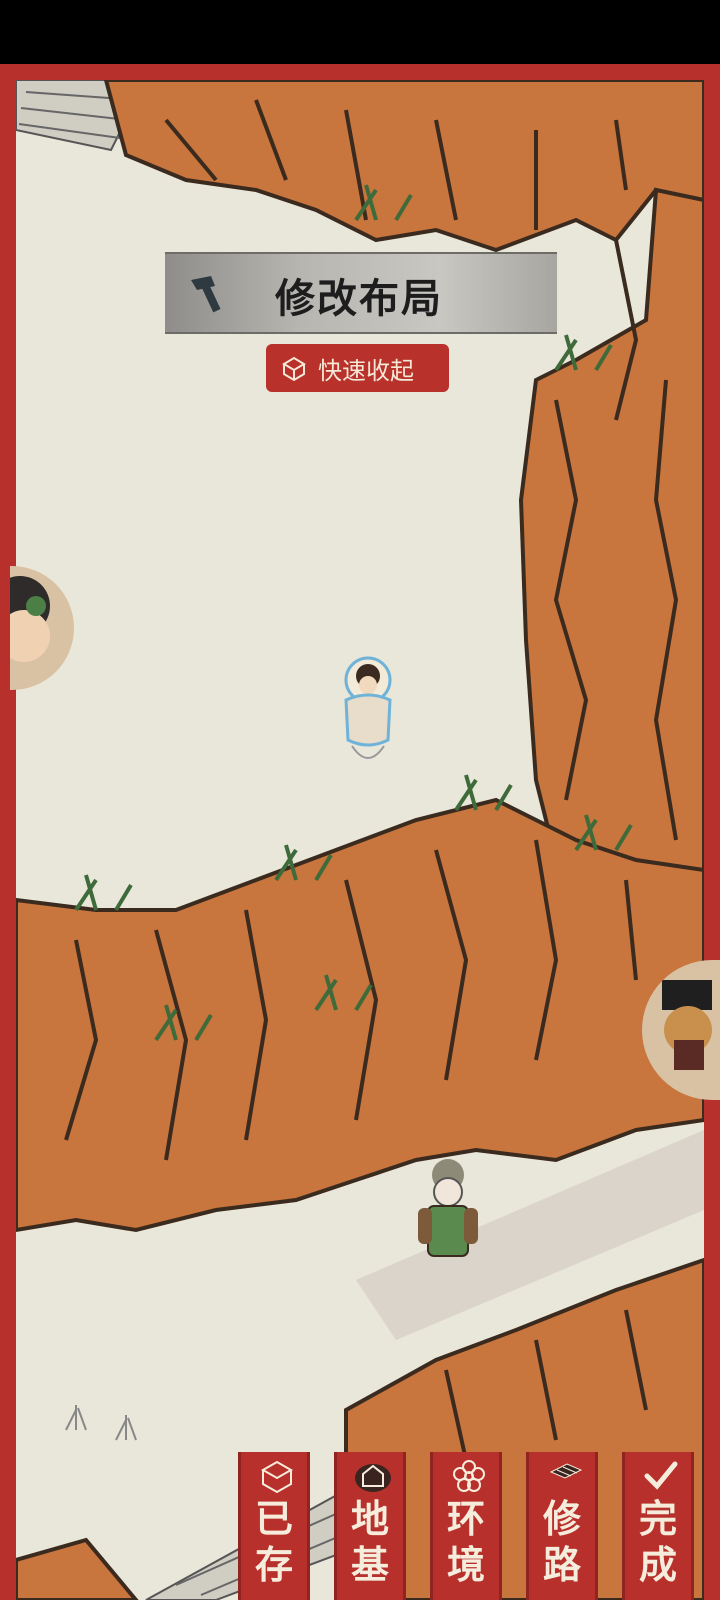 Image resolution: width=720 pixels, height=1600 pixels. I want to click on tab-environment-top: 环, so click(465, 1518).